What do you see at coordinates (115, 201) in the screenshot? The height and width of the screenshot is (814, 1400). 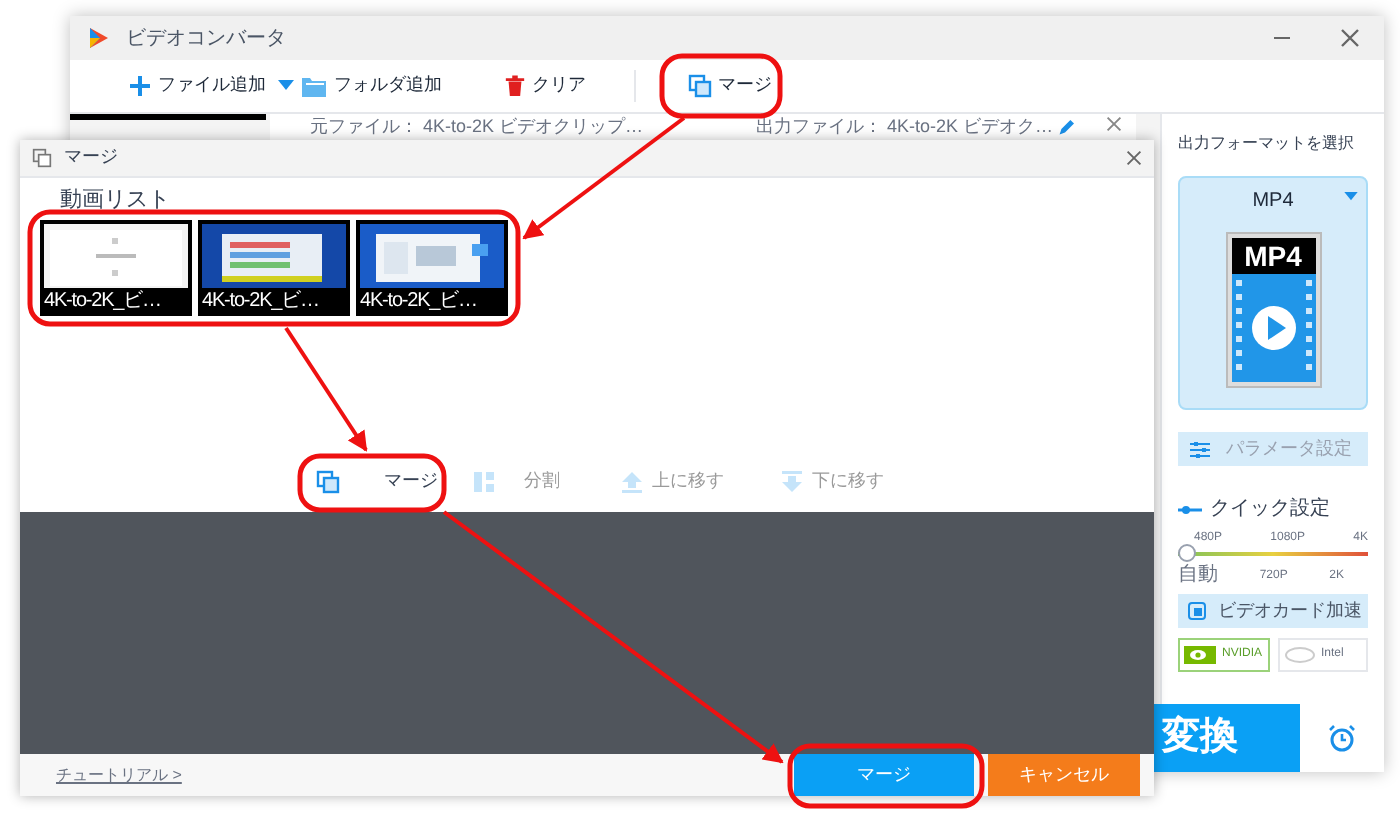 I see `list-heading: 動画リスト` at bounding box center [115, 201].